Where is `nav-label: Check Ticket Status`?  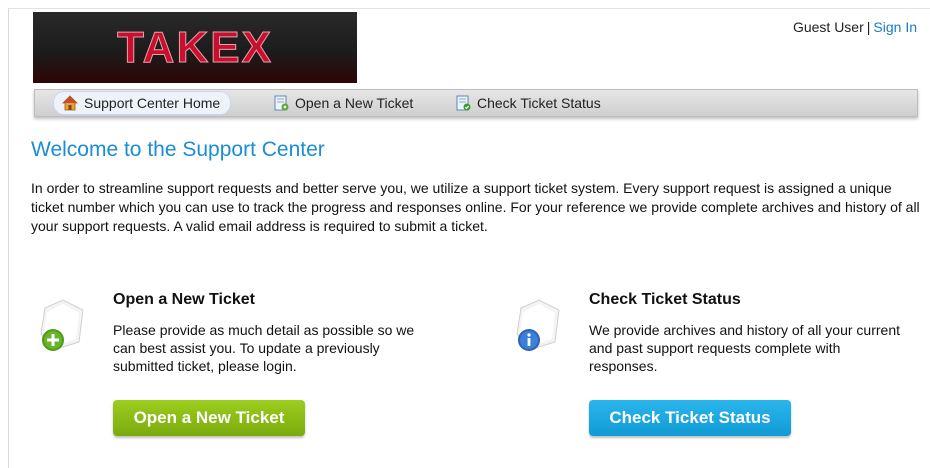 nav-label: Check Ticket Status is located at coordinates (539, 103).